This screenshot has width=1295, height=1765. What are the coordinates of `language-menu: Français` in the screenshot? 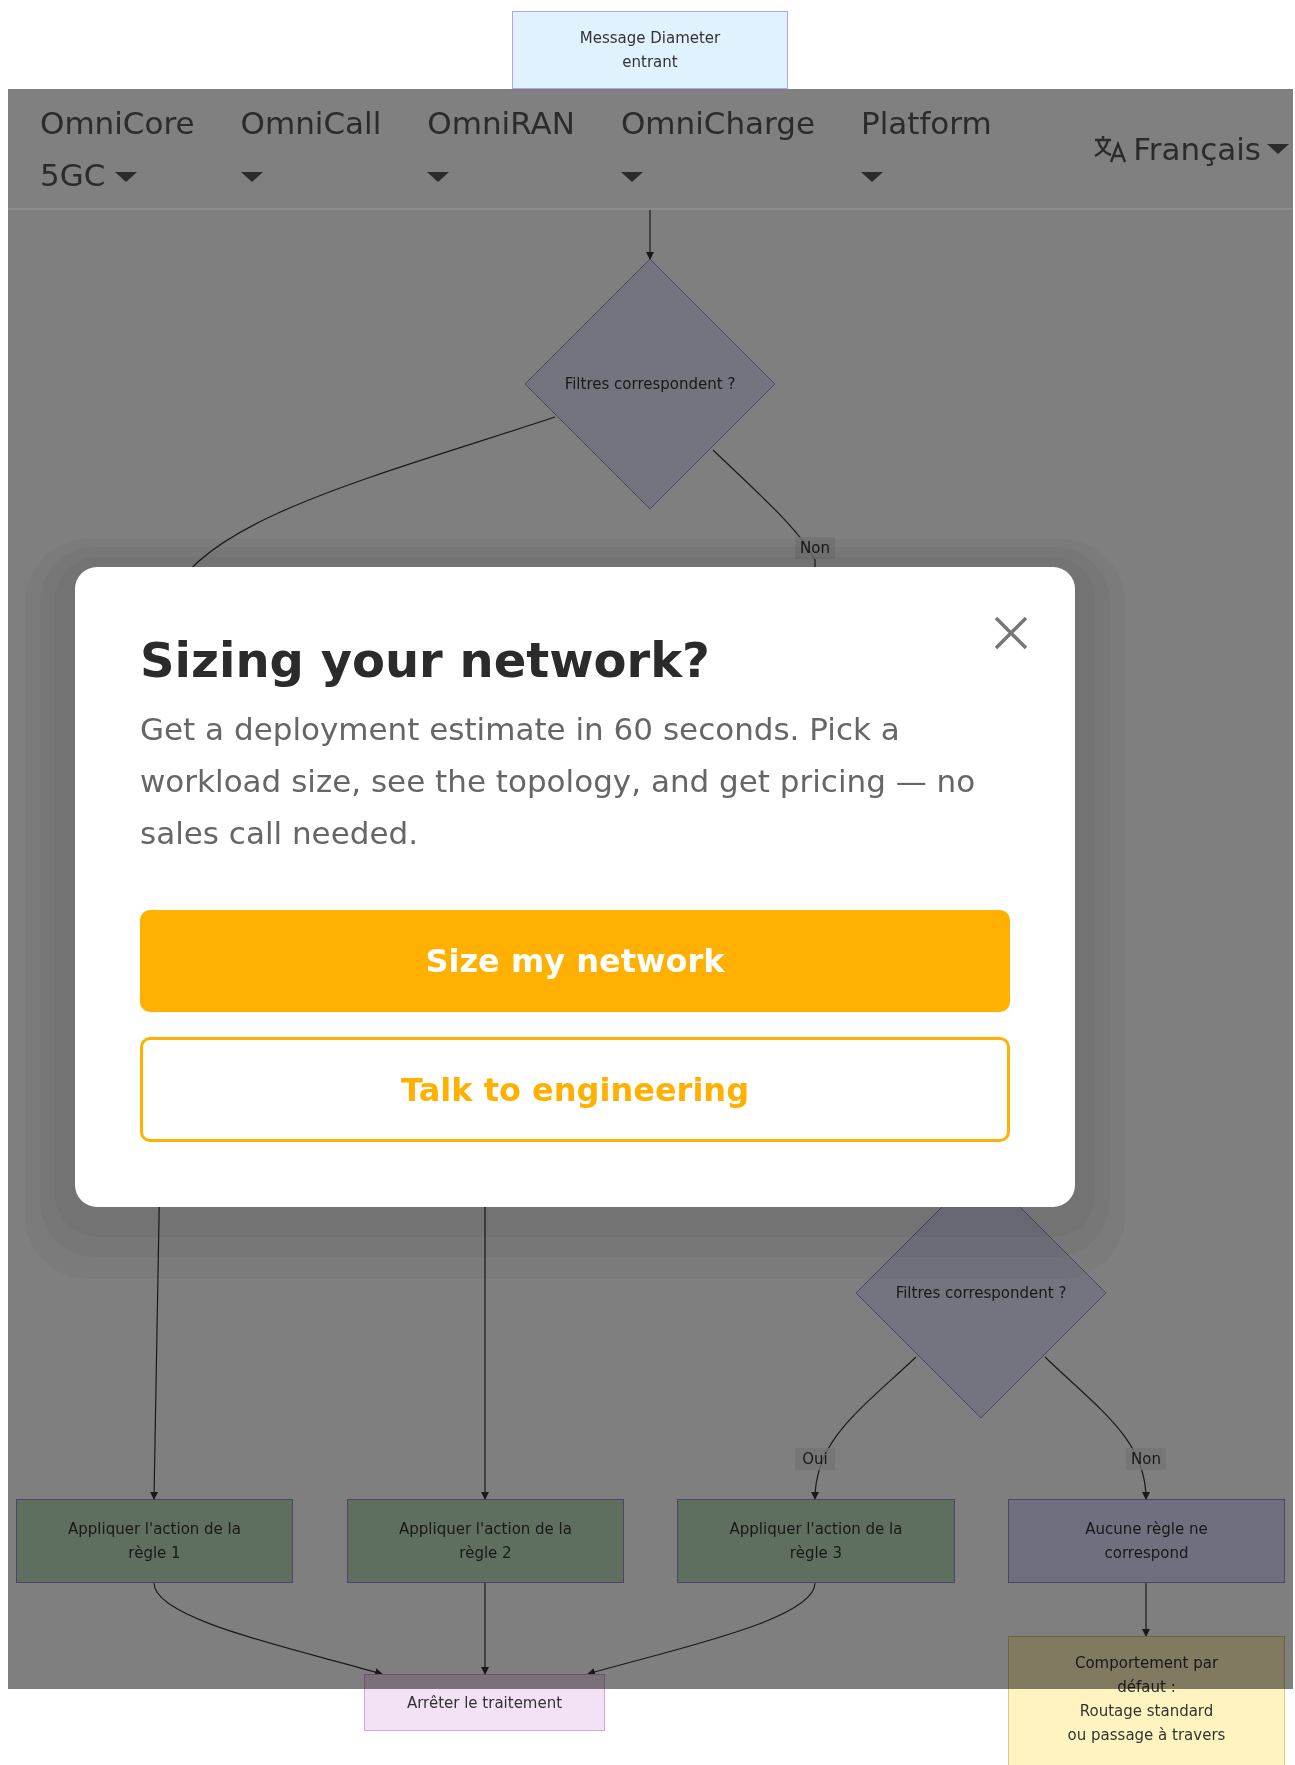 It's located at (1191, 148).